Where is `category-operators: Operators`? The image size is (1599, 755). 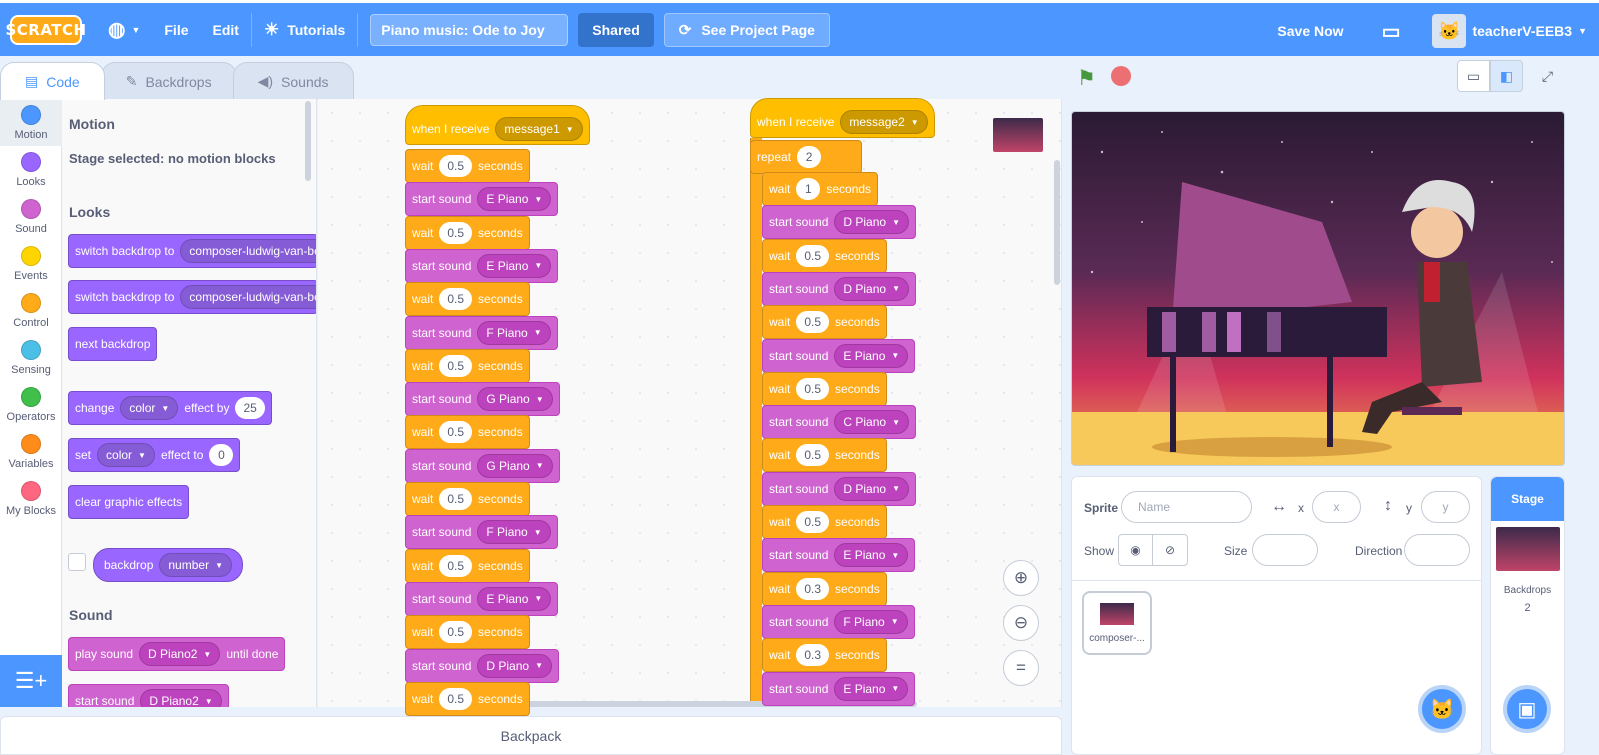 category-operators: Operators is located at coordinates (31, 404).